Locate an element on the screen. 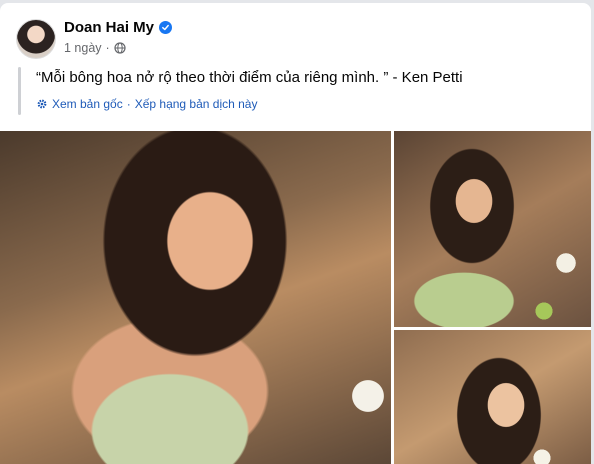 Image resolution: width=594 pixels, height=464 pixels. view-original-link: Xem bản gốc is located at coordinates (87, 104).